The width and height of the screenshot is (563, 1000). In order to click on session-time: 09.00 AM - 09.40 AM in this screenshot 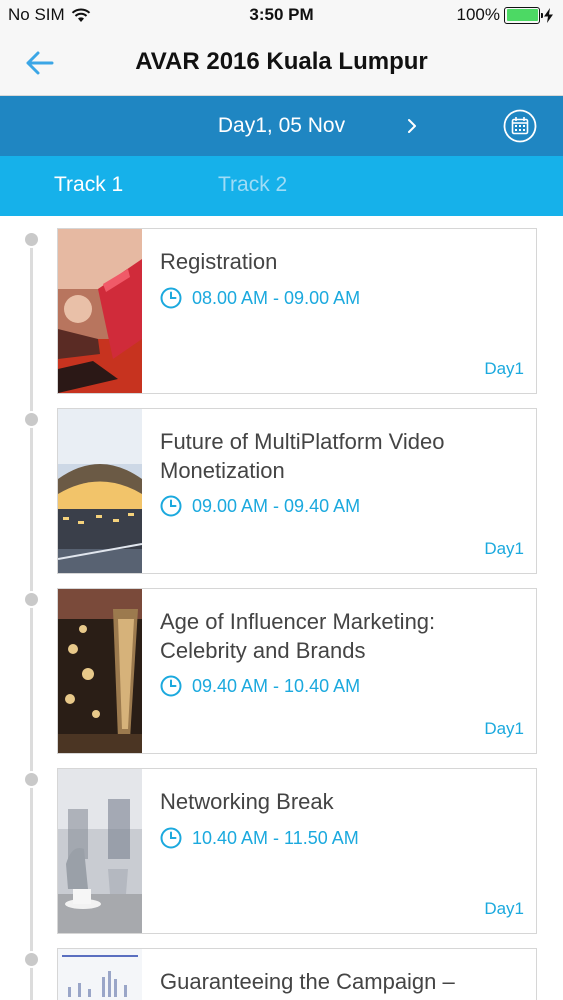, I will do `click(276, 505)`.